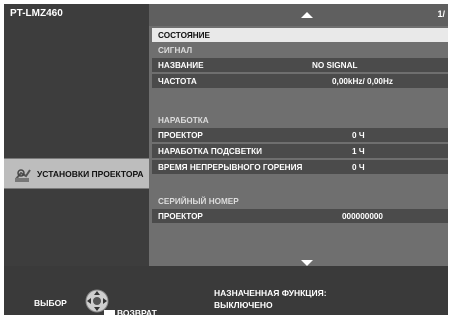 This screenshot has height=318, width=449. Describe the element at coordinates (181, 65) in the screenshot. I see `signal-name-label: НАЗВАНИЕ` at that location.